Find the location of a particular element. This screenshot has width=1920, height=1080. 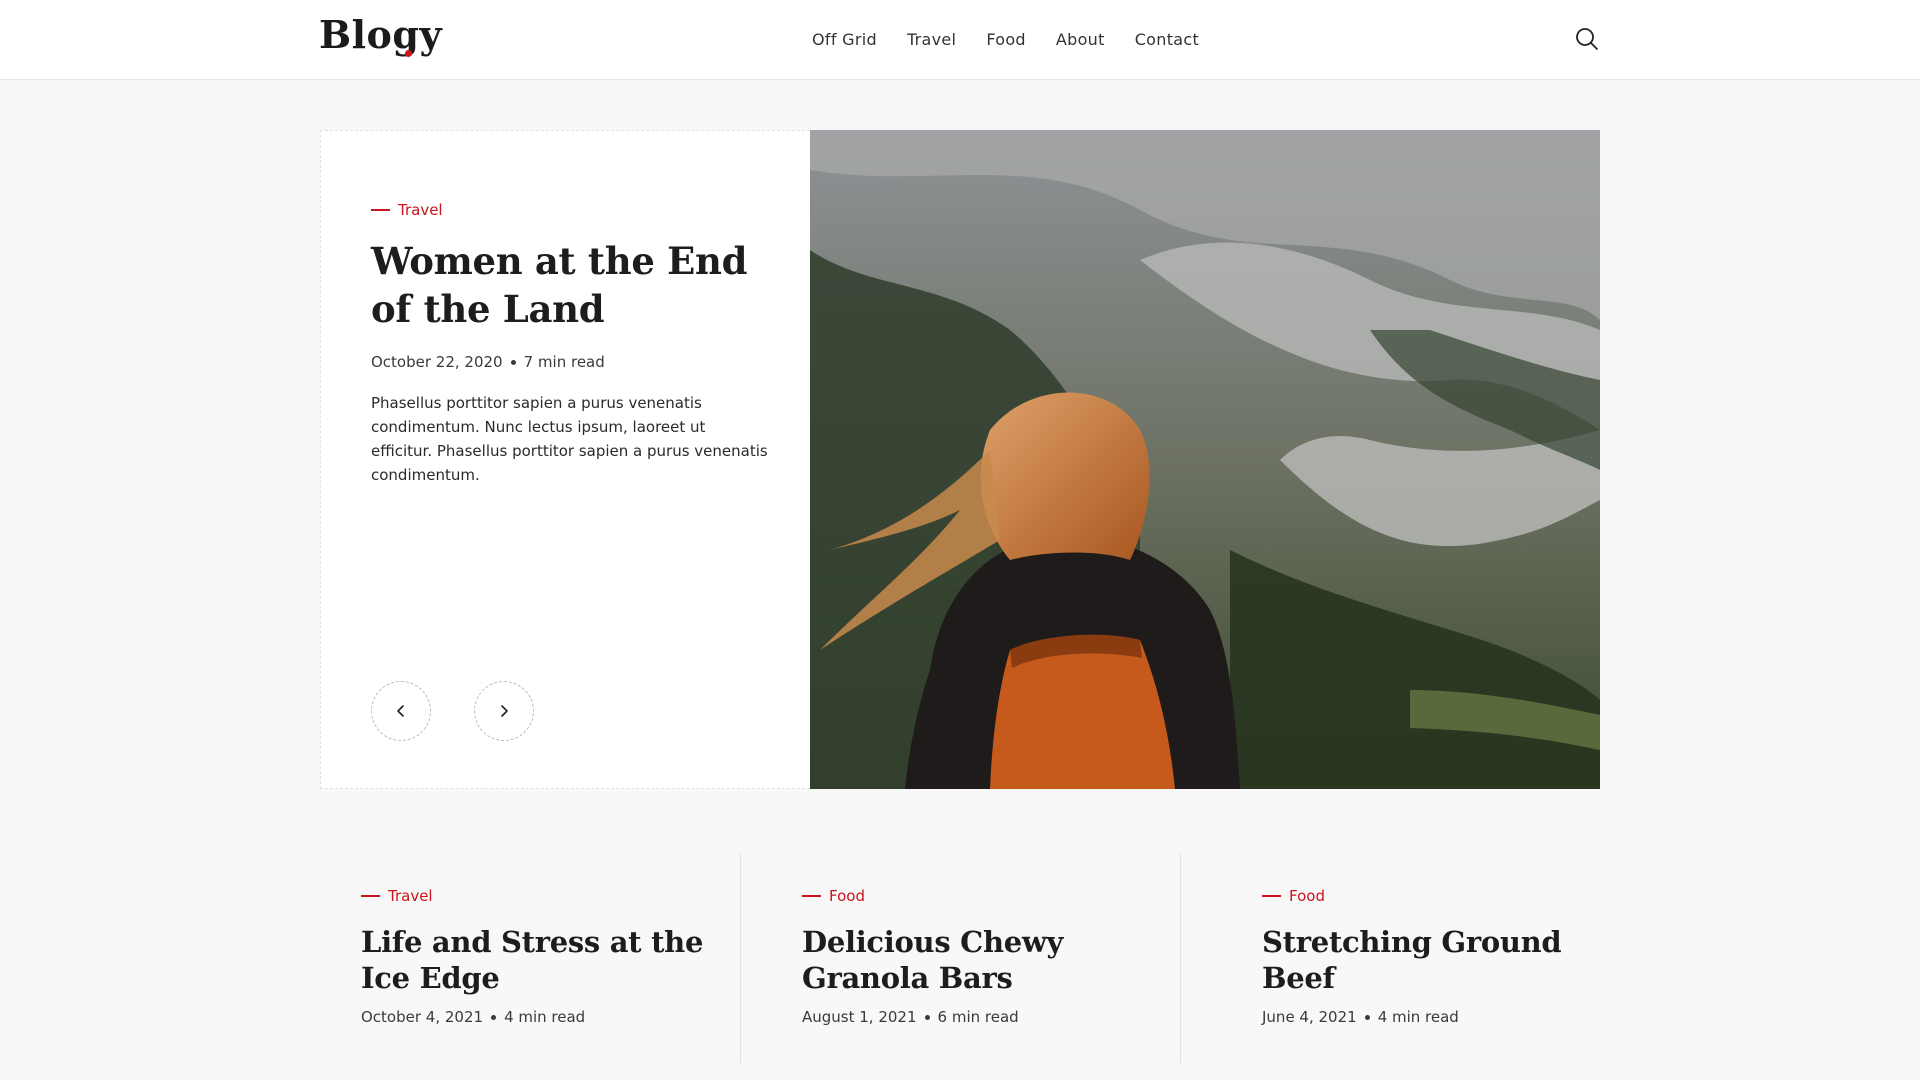

hero-meta: October 22, 2020 7 min read is located at coordinates (488, 362).